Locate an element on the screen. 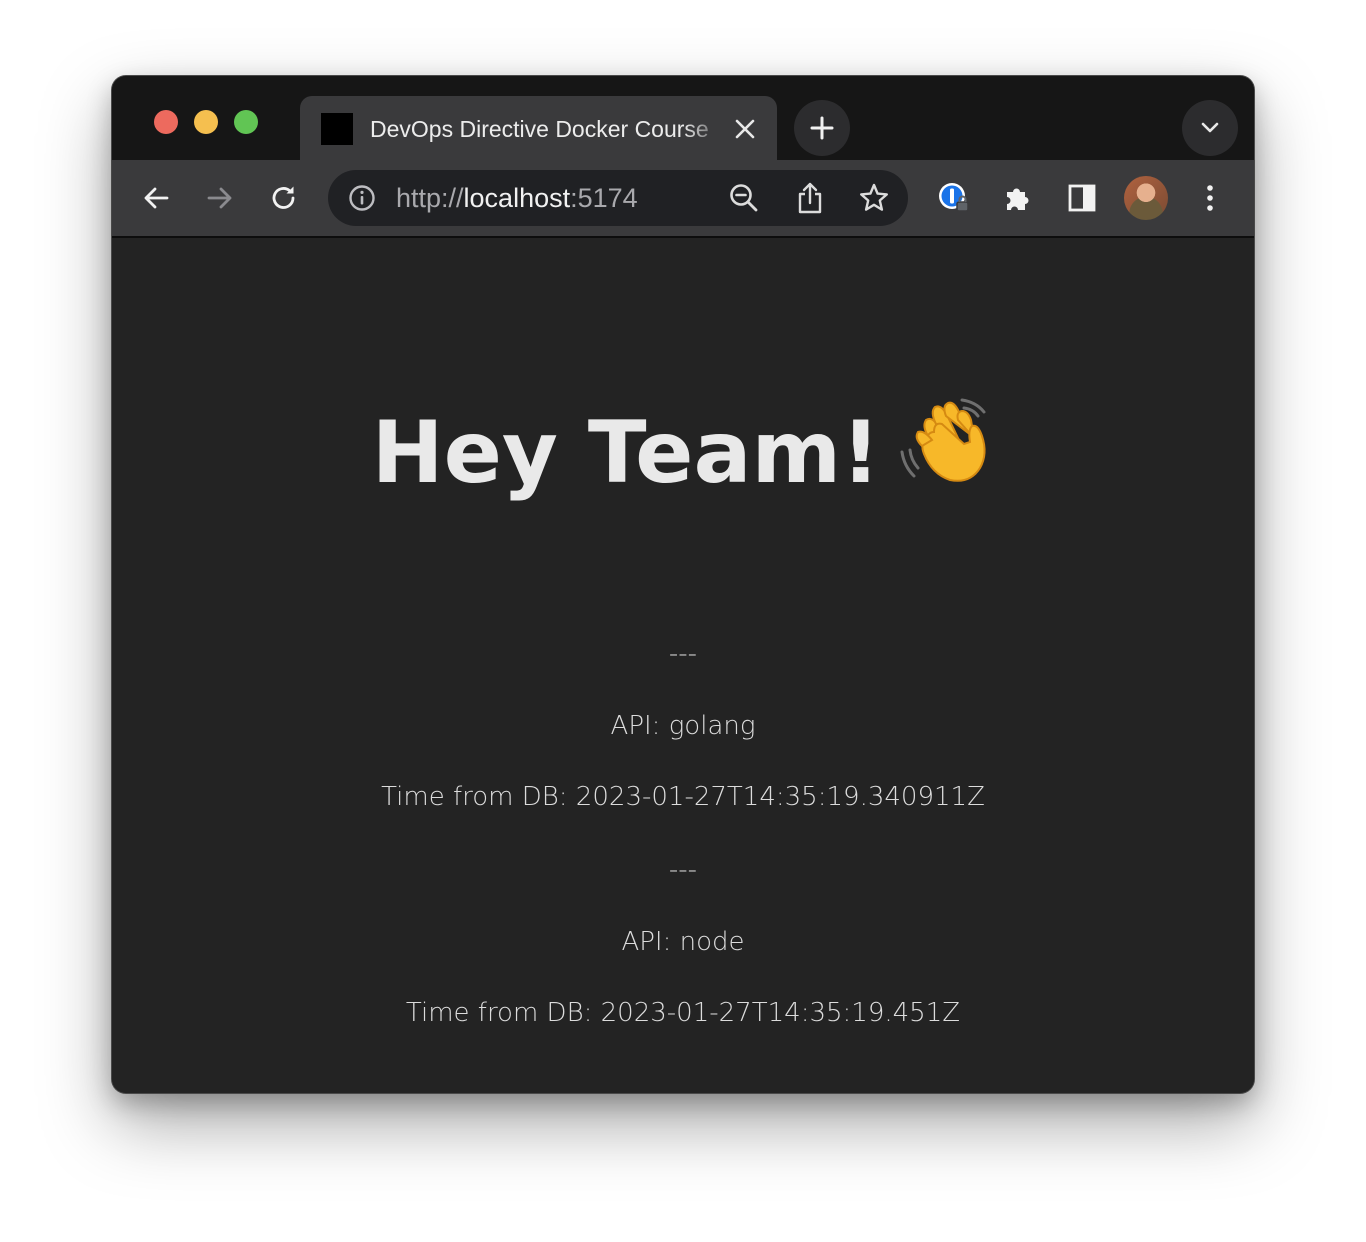 The height and width of the screenshot is (1242, 1366). plus-icon is located at coordinates (822, 128).